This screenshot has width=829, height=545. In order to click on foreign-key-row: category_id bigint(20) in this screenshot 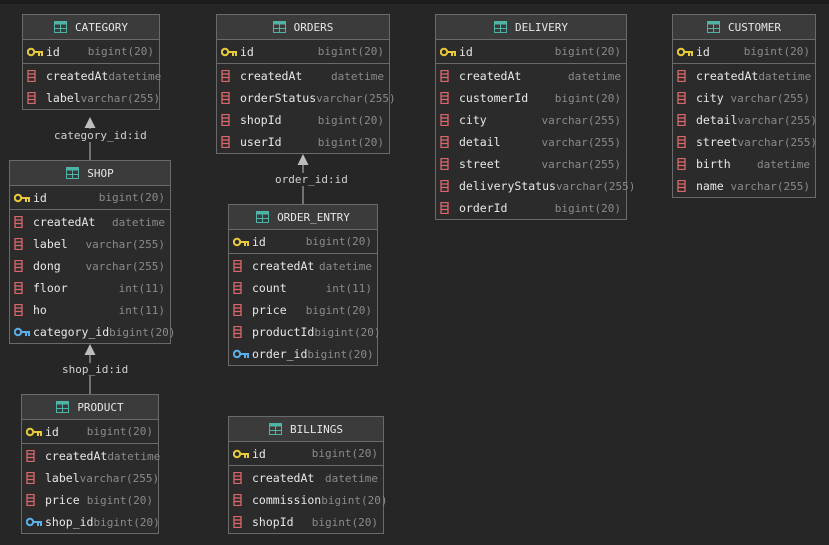, I will do `click(92, 332)`.